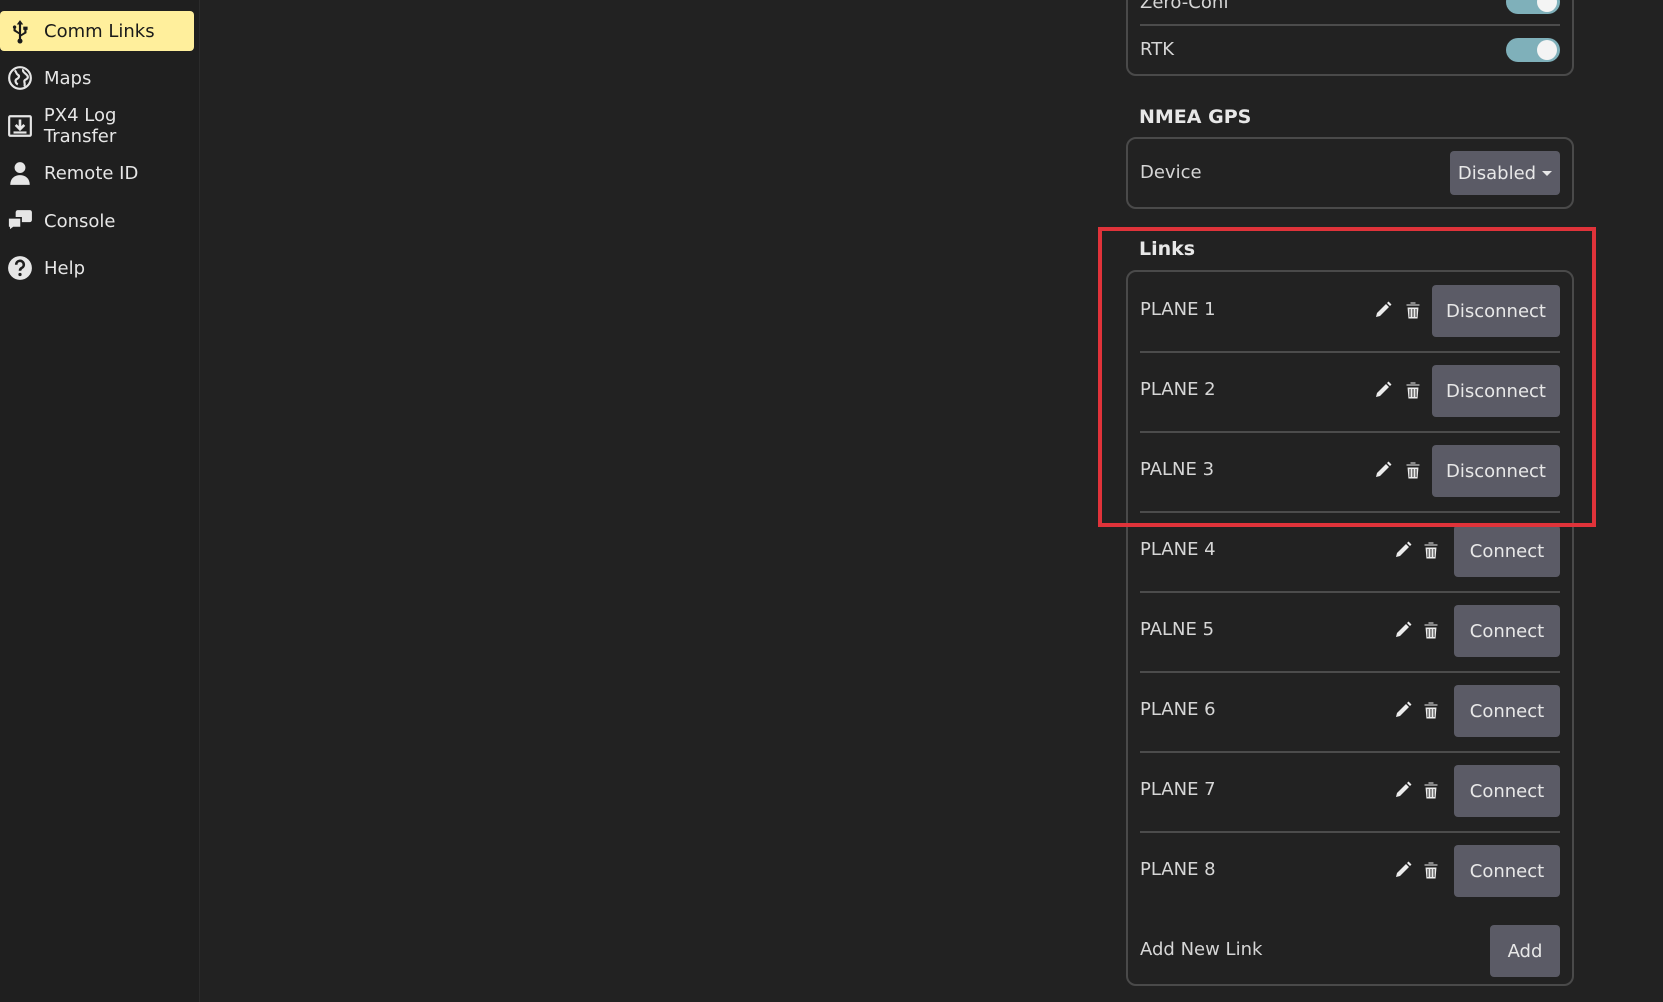 The height and width of the screenshot is (1002, 1663). What do you see at coordinates (80, 126) in the screenshot?
I see `sidebar-item-label: PX4 Log Transfer` at bounding box center [80, 126].